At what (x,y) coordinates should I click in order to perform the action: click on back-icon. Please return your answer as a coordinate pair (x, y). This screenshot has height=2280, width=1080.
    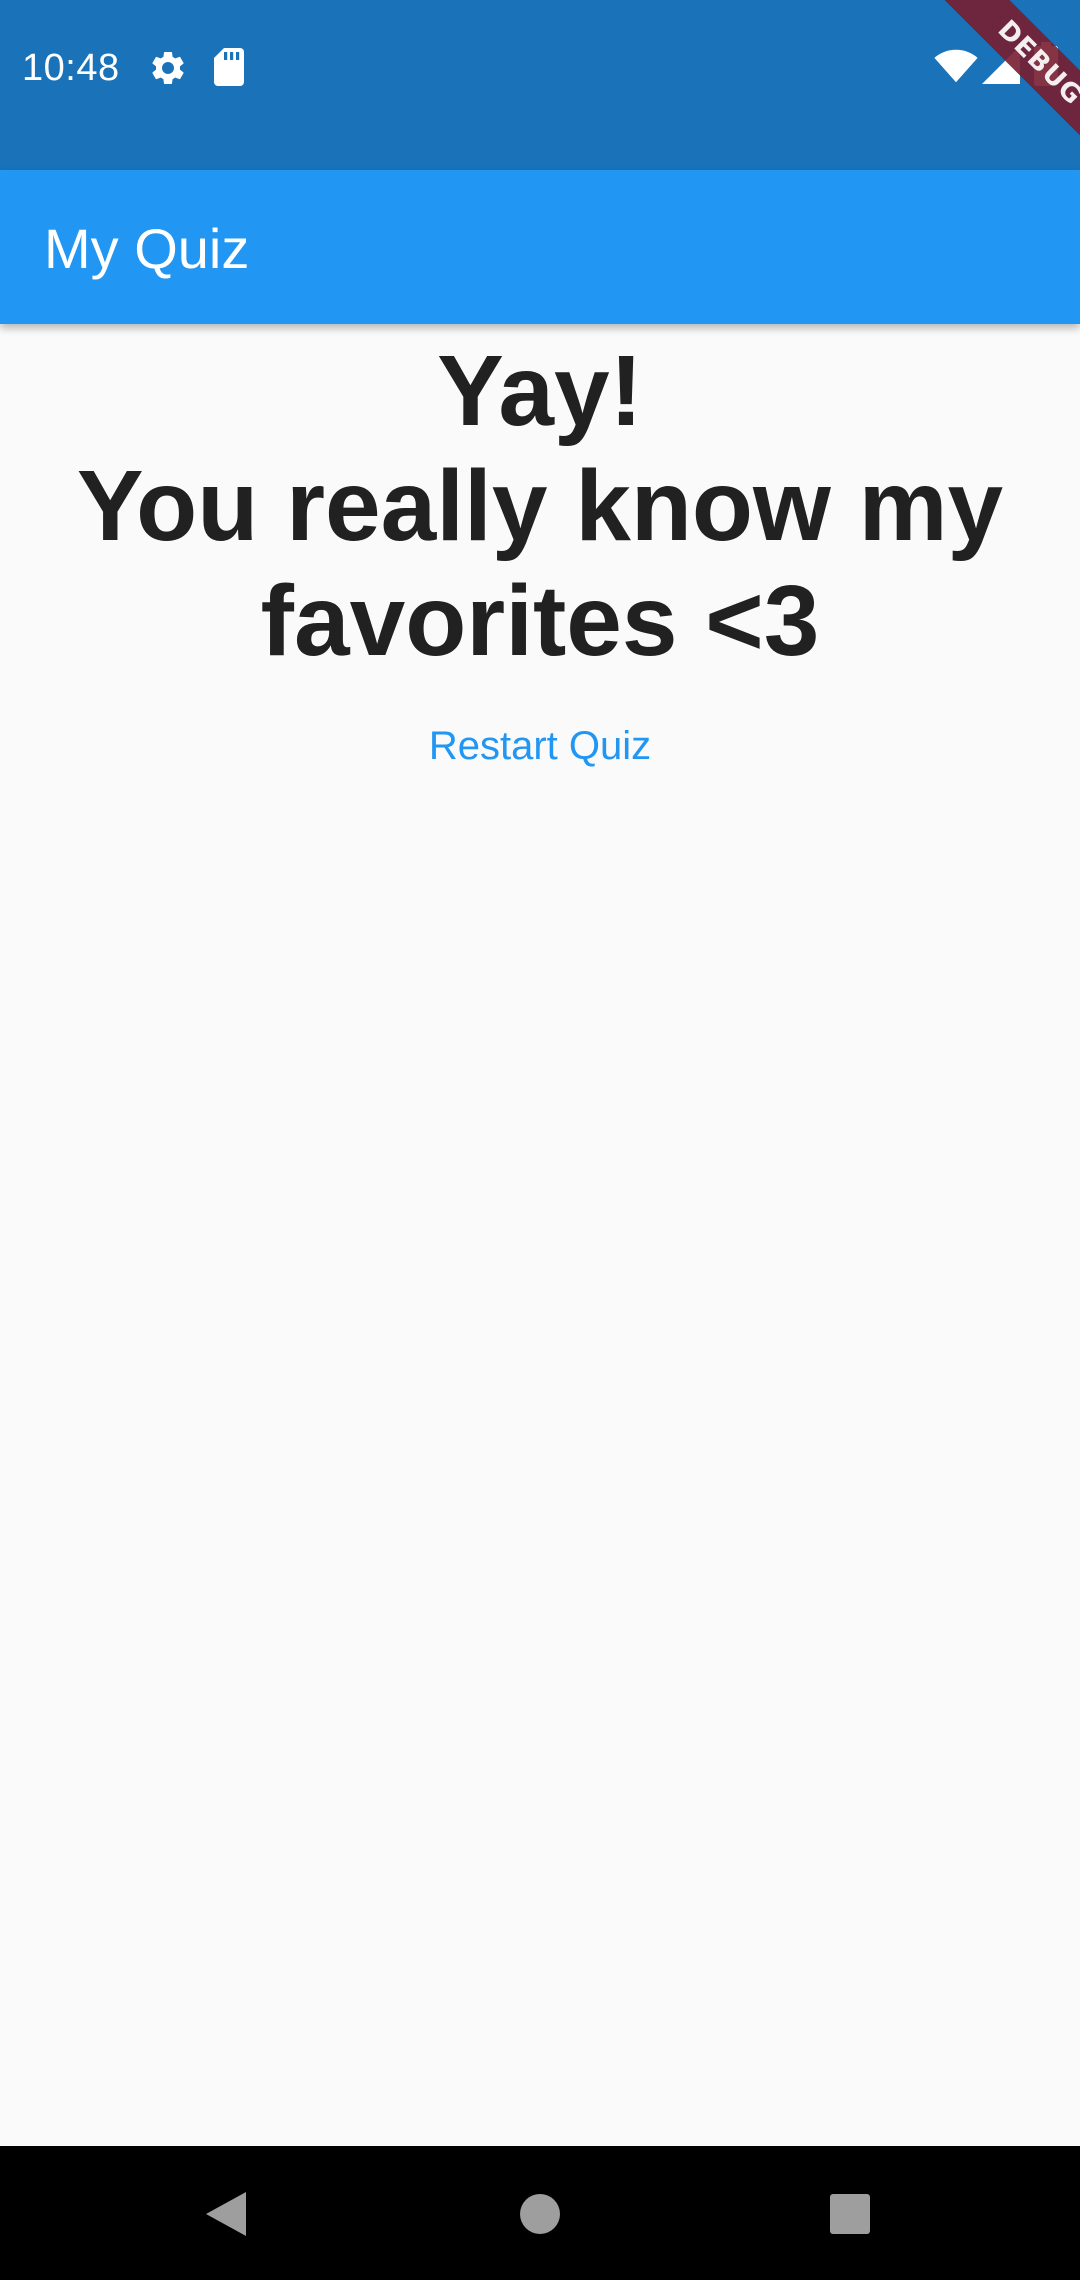
    Looking at the image, I should click on (226, 2214).